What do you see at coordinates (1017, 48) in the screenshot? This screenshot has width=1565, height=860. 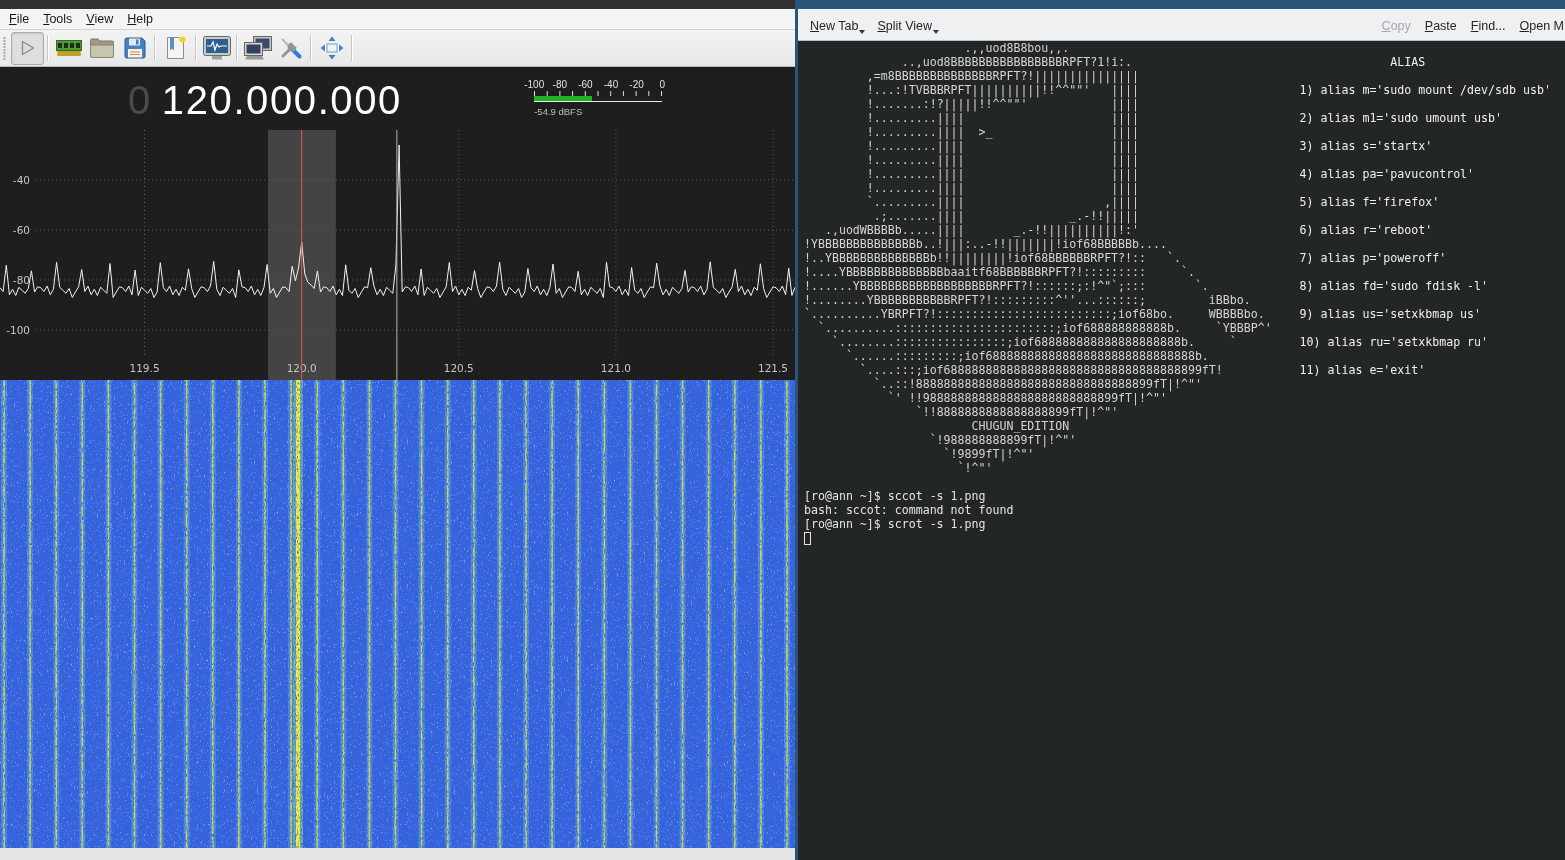 I see `ascii-art-line: .,,uod8B8bou,,.` at bounding box center [1017, 48].